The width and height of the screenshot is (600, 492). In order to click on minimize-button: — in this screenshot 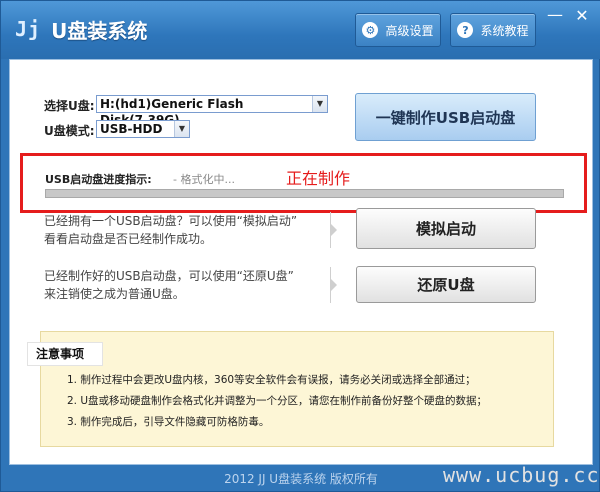, I will do `click(555, 16)`.